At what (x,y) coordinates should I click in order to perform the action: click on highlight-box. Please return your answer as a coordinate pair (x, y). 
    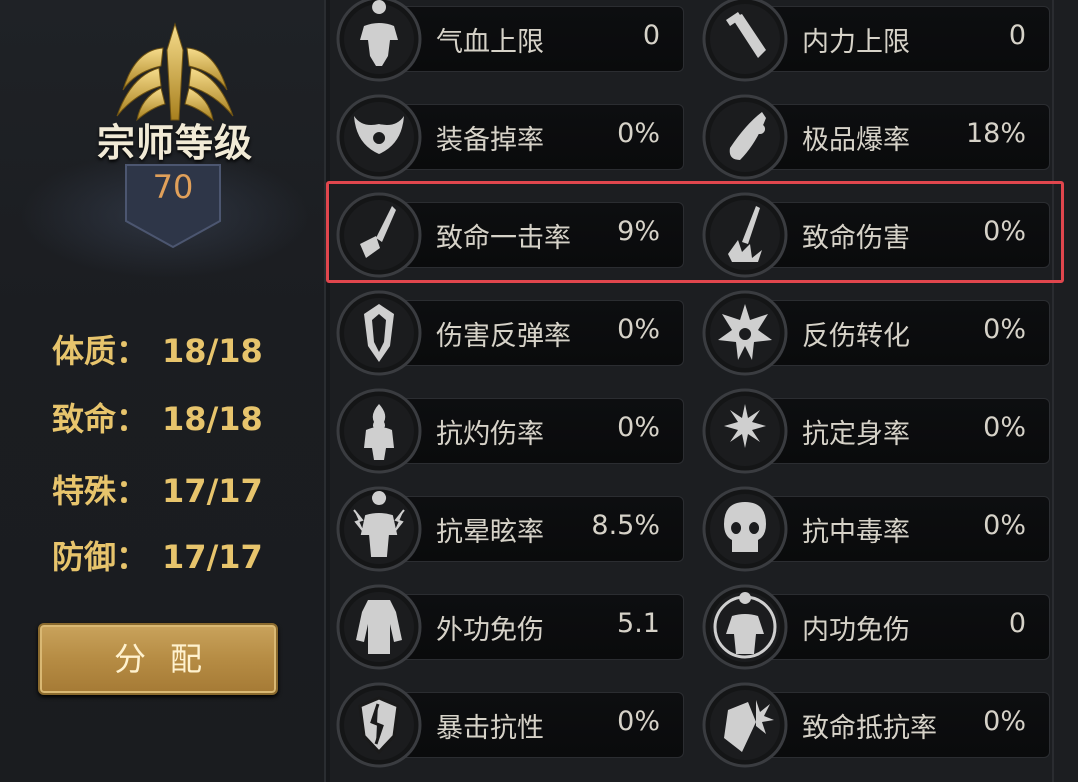
    Looking at the image, I should click on (695, 232).